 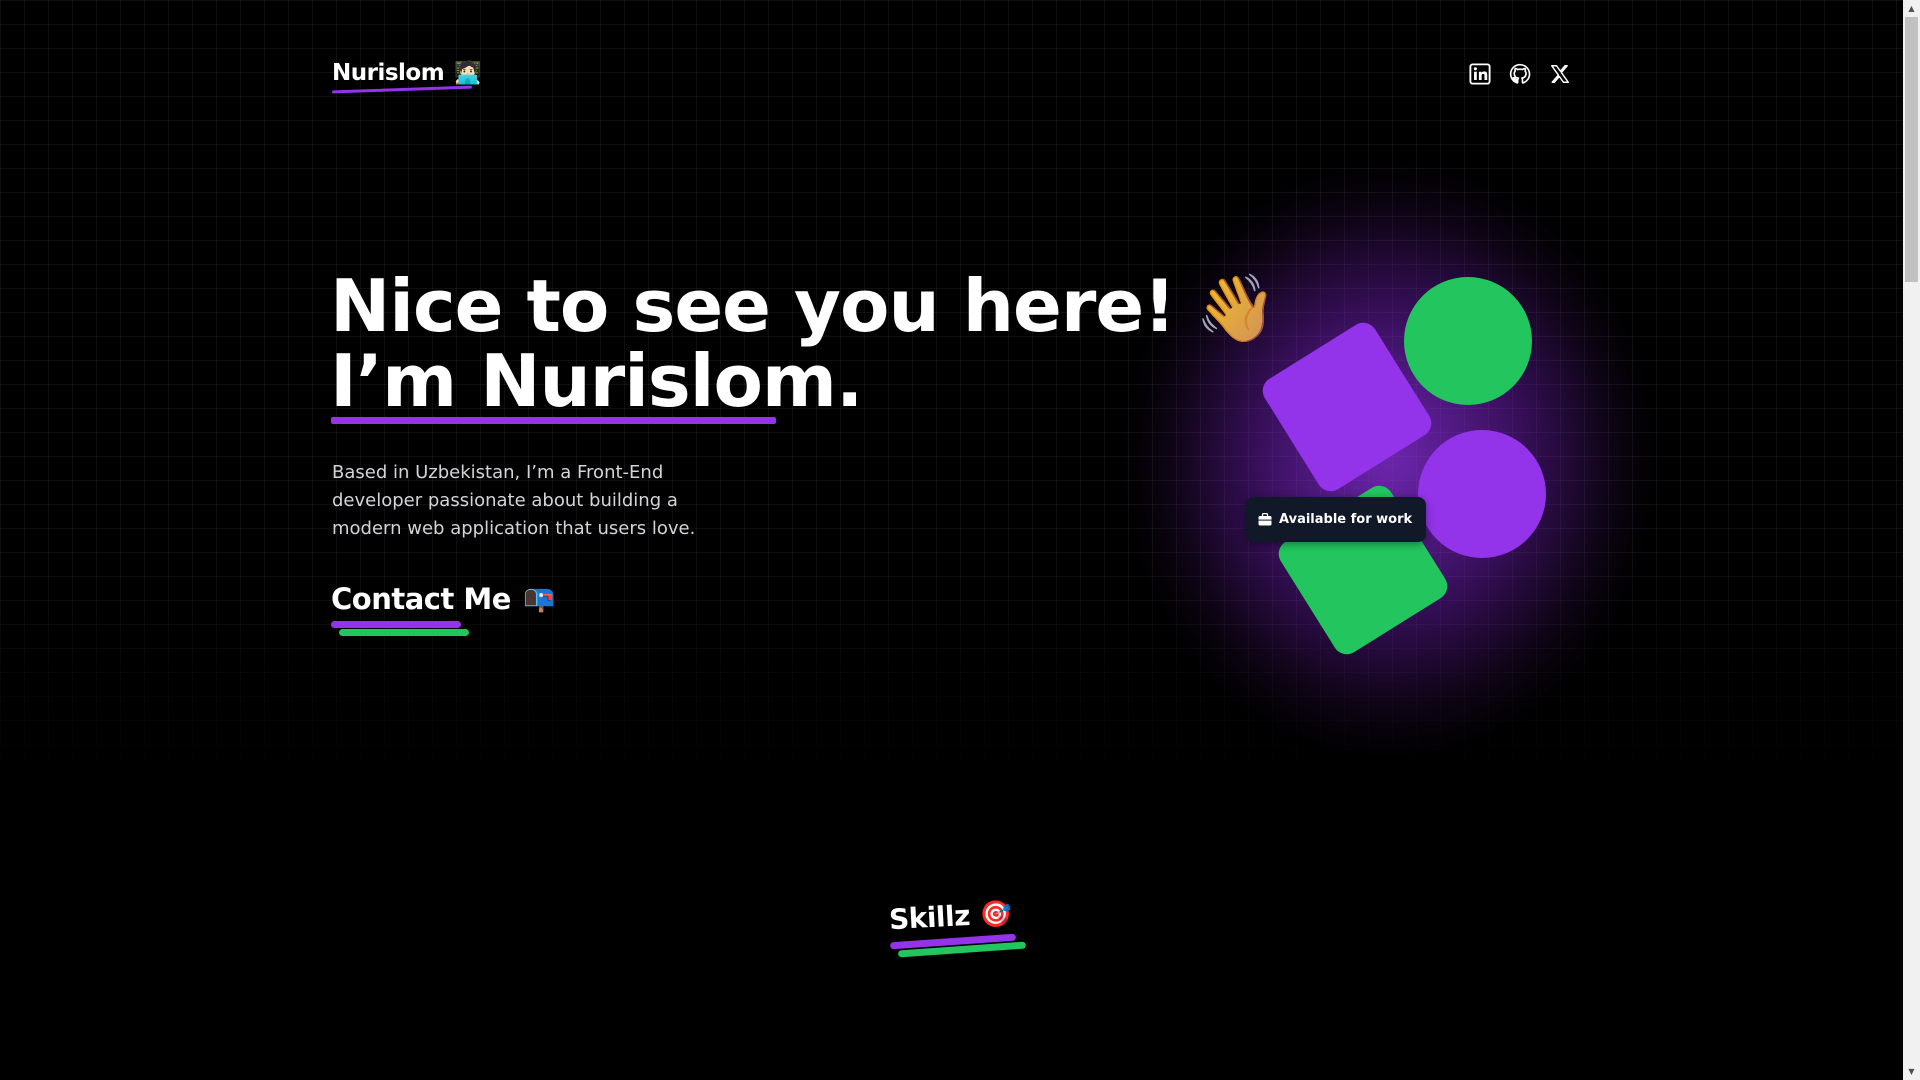 I want to click on technologist-emoji-icon: 🧑🏻‍💻, so click(x=468, y=73).